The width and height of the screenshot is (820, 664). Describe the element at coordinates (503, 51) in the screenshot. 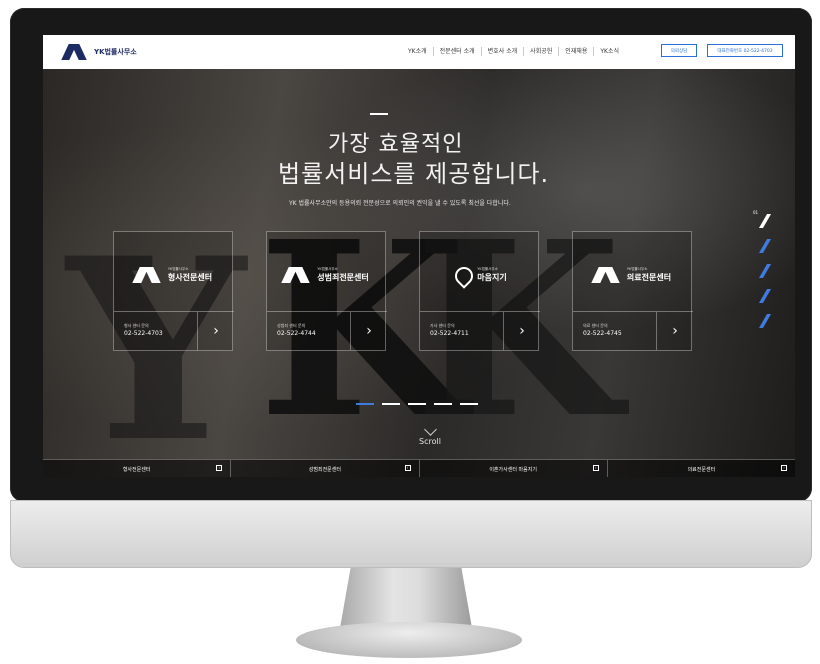

I see `nav-item-lawyers: 변호사 소개` at that location.